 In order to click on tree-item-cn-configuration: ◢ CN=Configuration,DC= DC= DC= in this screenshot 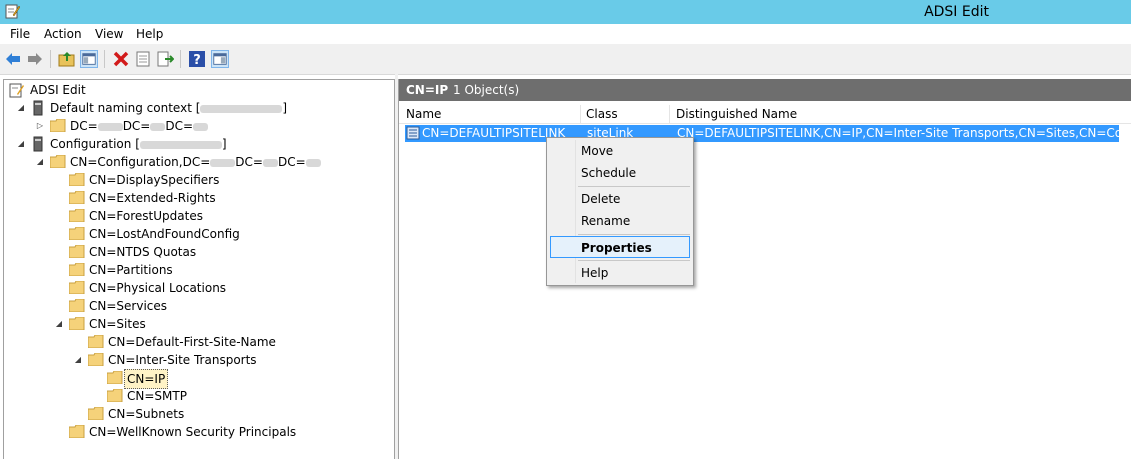, I will do `click(198, 162)`.